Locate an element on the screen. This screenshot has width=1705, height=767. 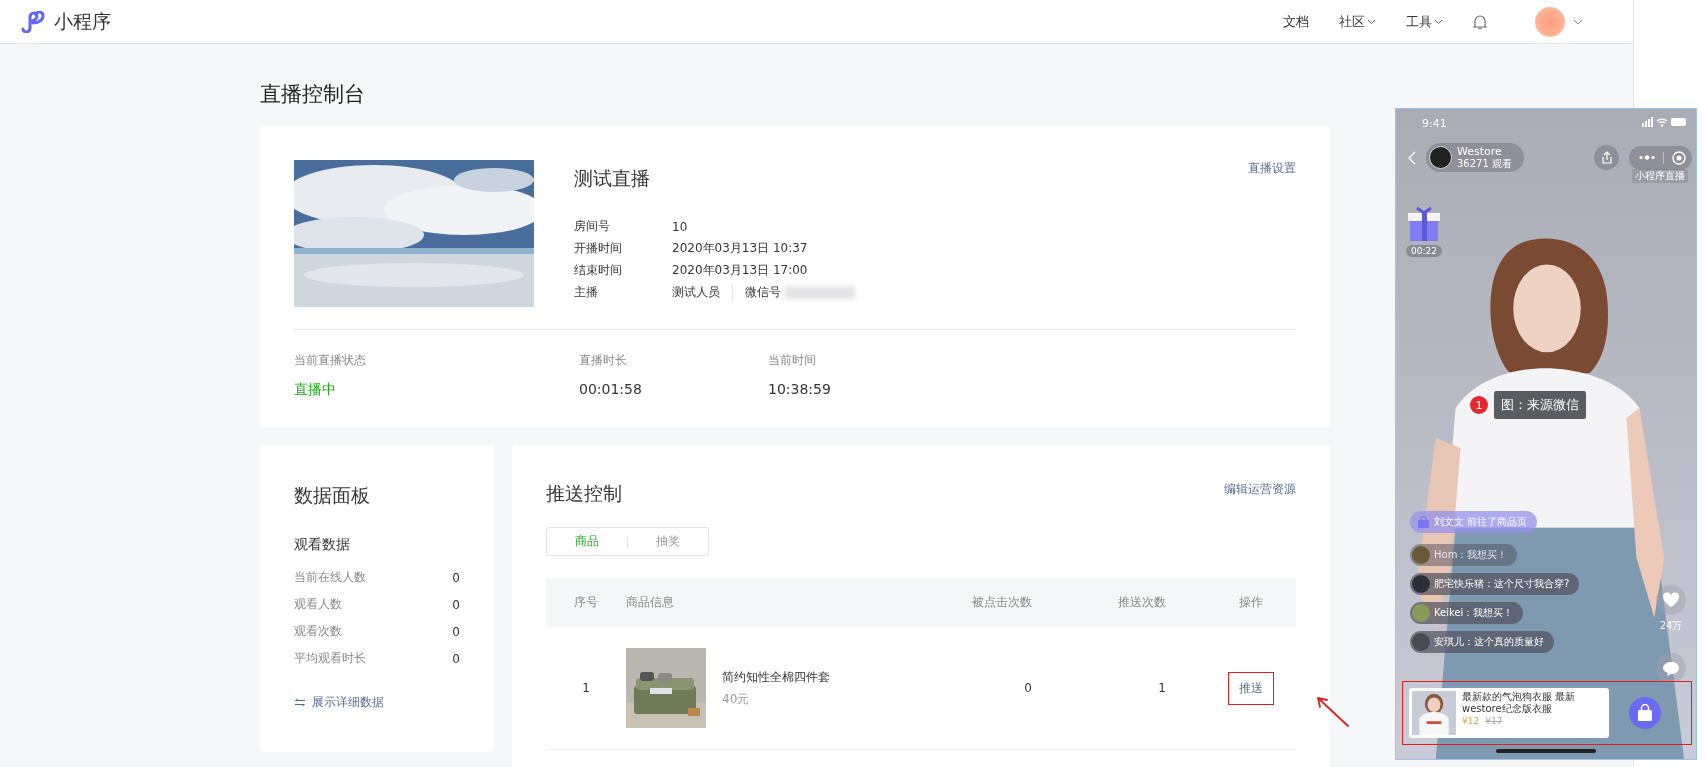
column-header: 商品信息 is located at coordinates (650, 602).